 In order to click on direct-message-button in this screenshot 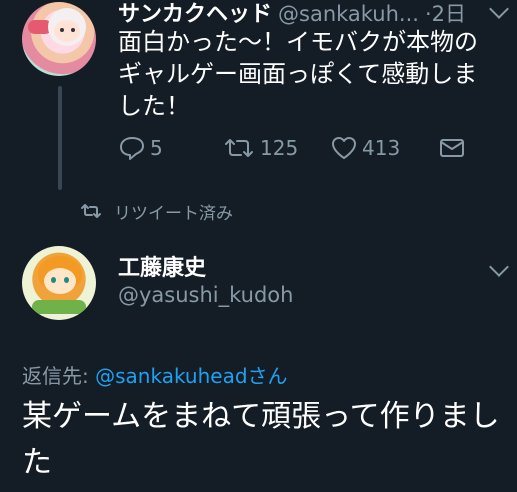, I will do `click(452, 148)`.